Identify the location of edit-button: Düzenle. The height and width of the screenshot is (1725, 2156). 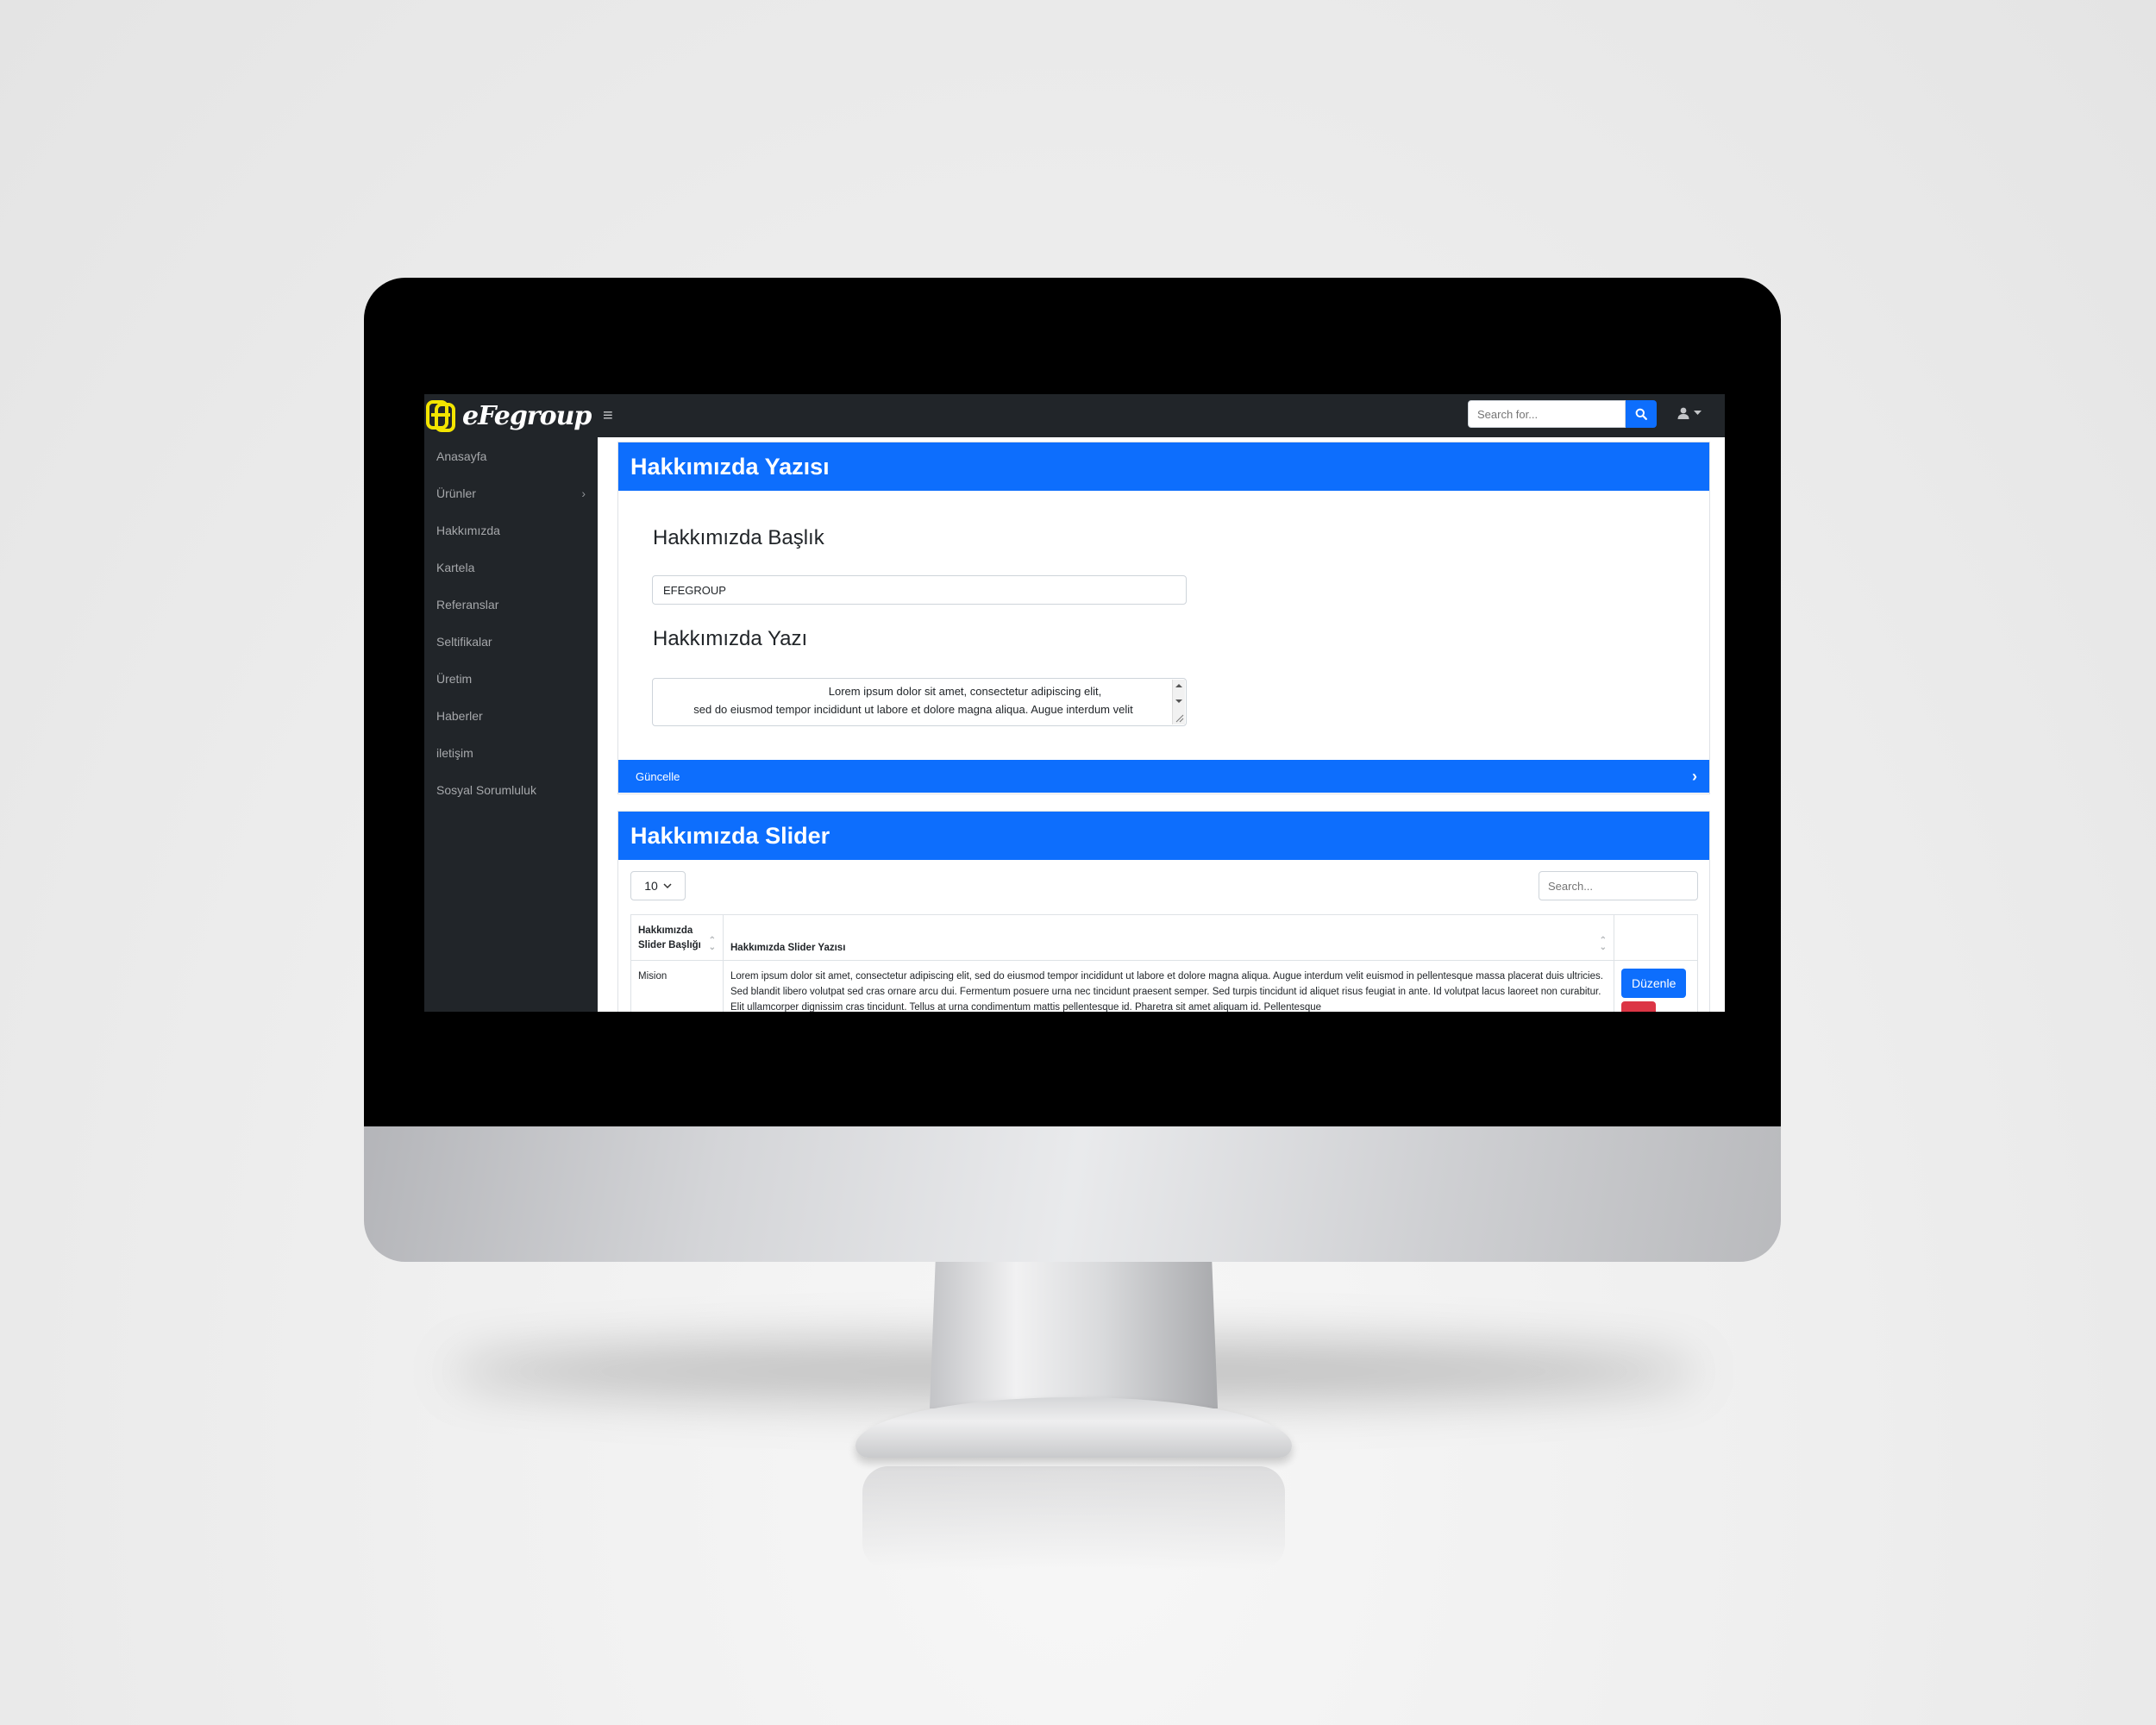
(1654, 983).